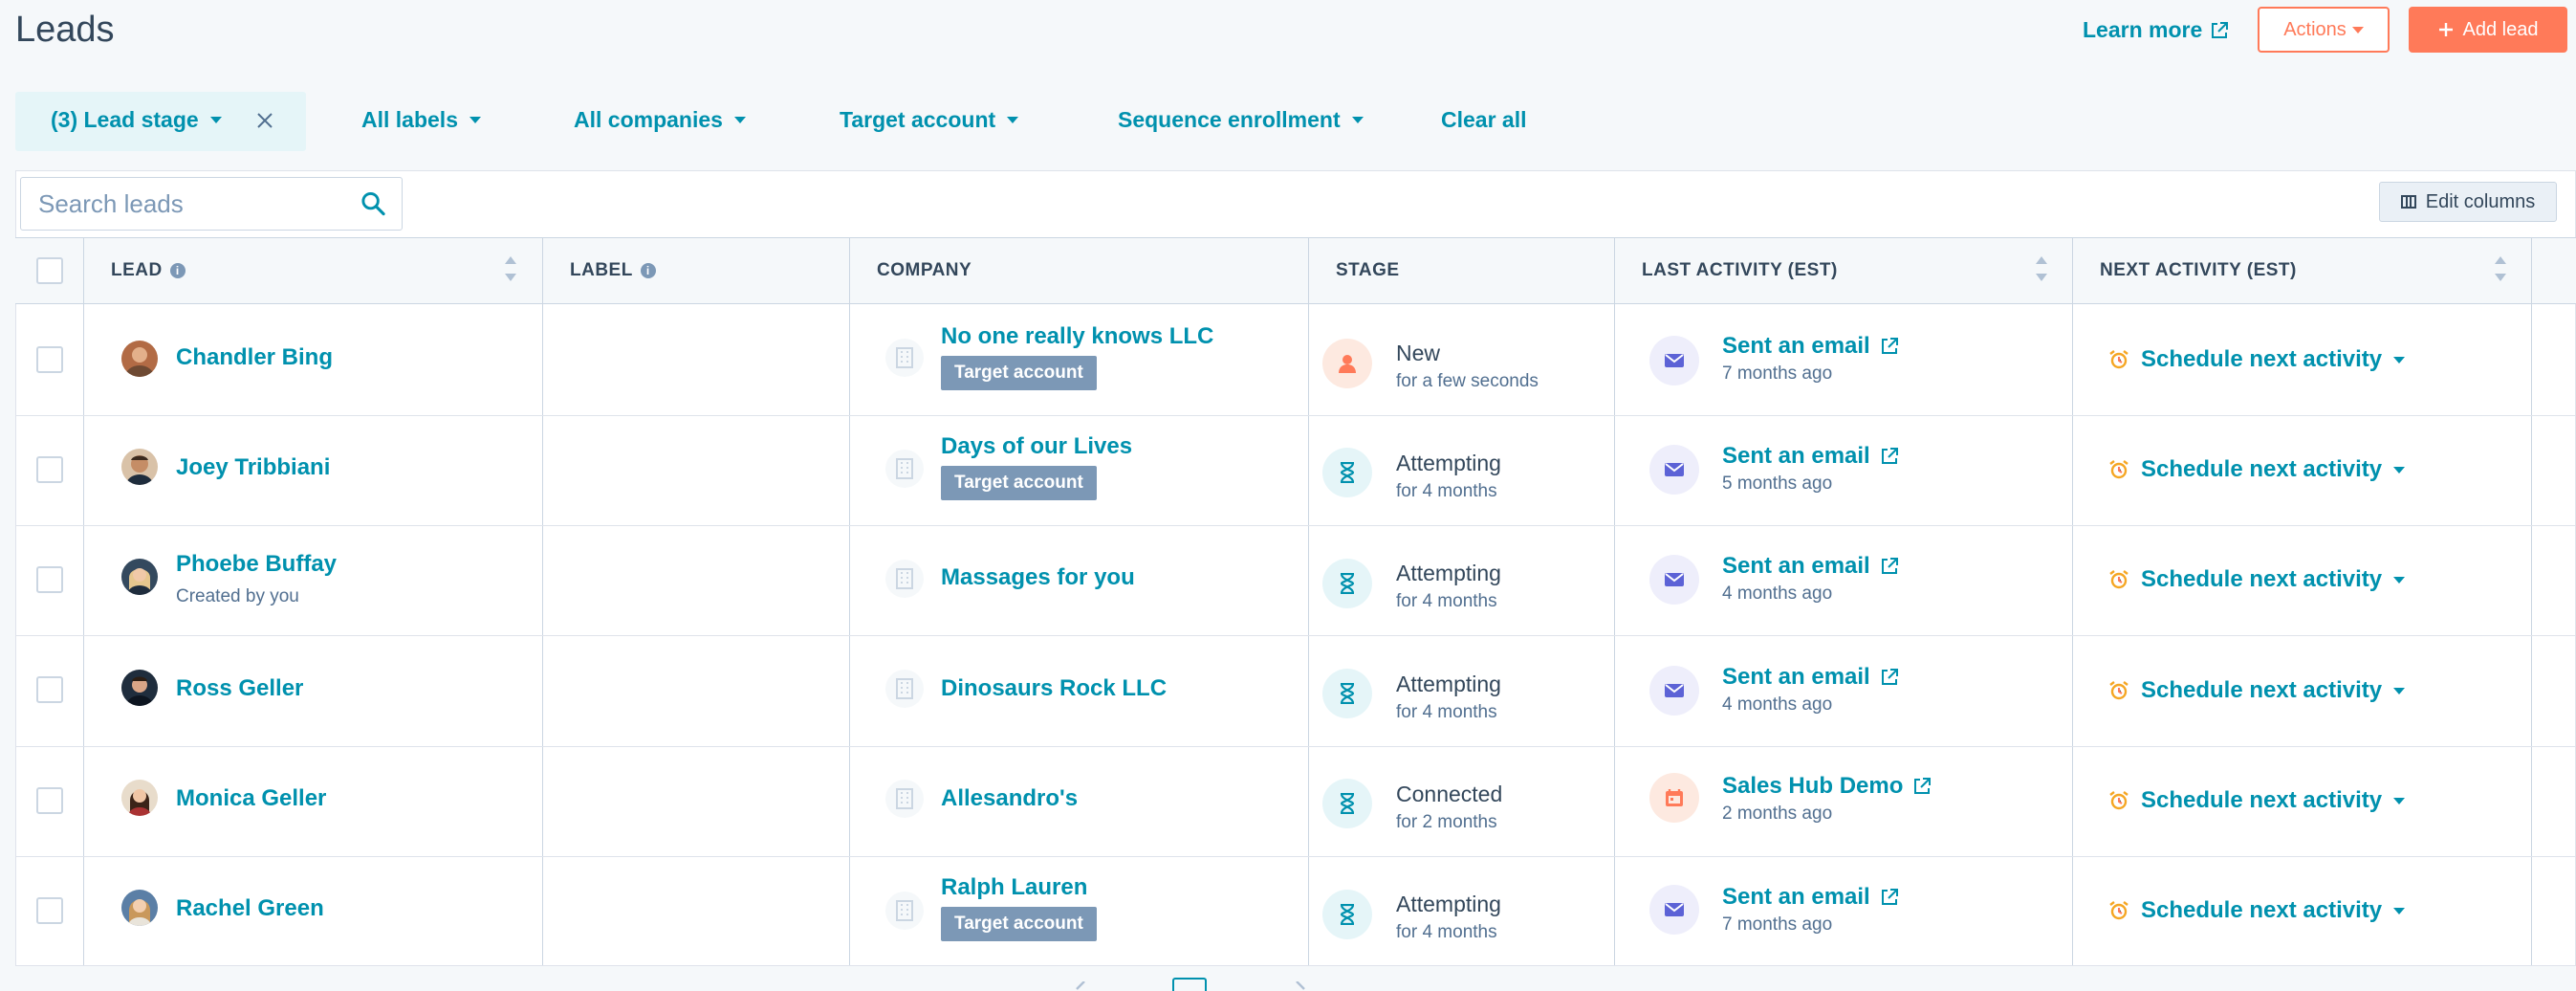 This screenshot has height=991, width=2576. What do you see at coordinates (1484, 120) in the screenshot?
I see `clear-all-button: Clear all` at bounding box center [1484, 120].